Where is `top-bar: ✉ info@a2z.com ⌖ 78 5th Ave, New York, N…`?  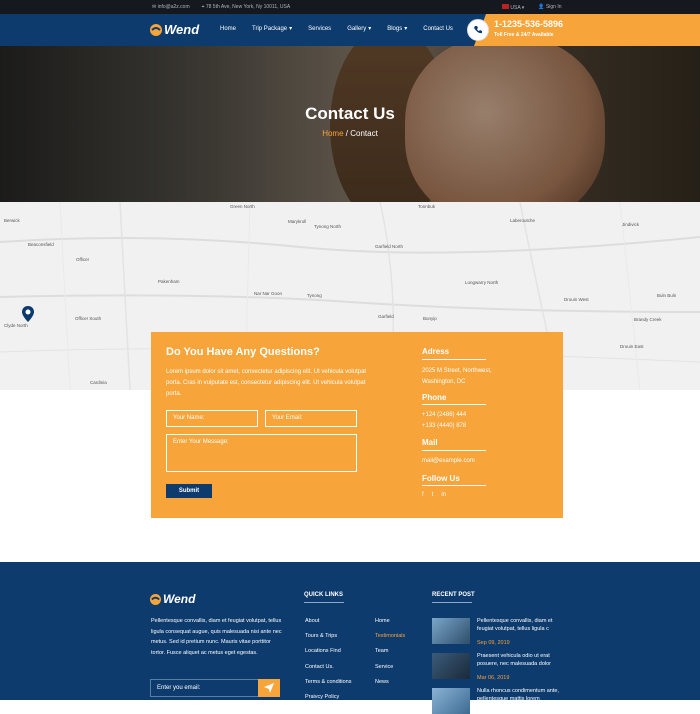 top-bar: ✉ info@a2z.com ⌖ 78 5th Ave, New York, N… is located at coordinates (350, 7).